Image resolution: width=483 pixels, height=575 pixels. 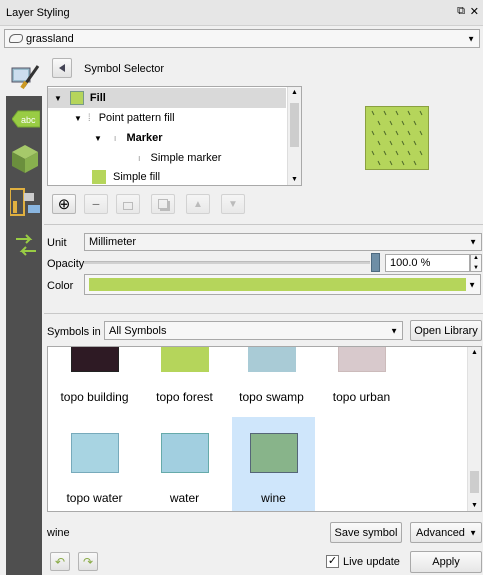 I want to click on symbol-item-topo-building: topo building, so click(x=94, y=387).